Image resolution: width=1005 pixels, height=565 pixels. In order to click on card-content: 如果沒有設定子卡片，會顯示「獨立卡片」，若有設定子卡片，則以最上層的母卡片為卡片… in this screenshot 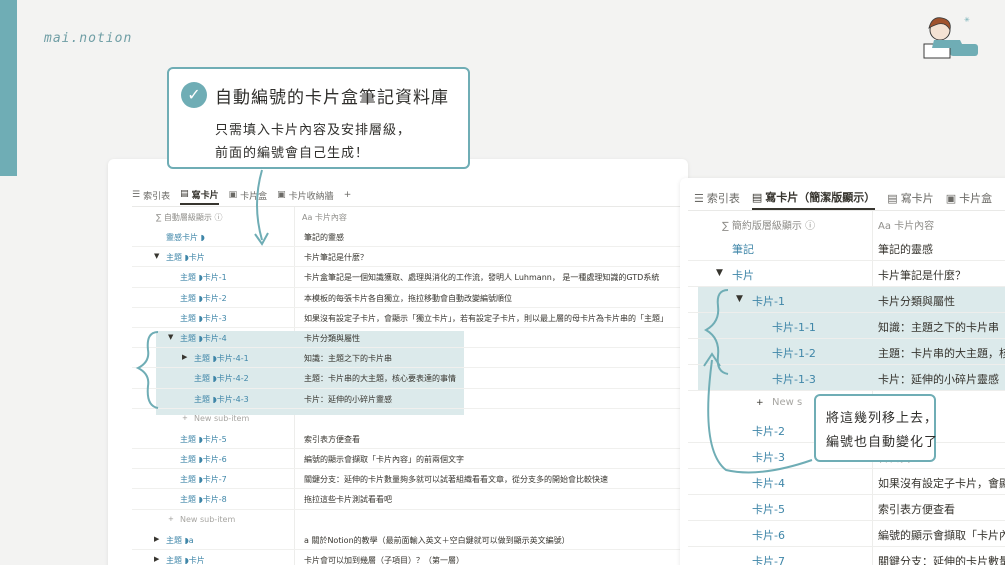, I will do `click(486, 318)`.